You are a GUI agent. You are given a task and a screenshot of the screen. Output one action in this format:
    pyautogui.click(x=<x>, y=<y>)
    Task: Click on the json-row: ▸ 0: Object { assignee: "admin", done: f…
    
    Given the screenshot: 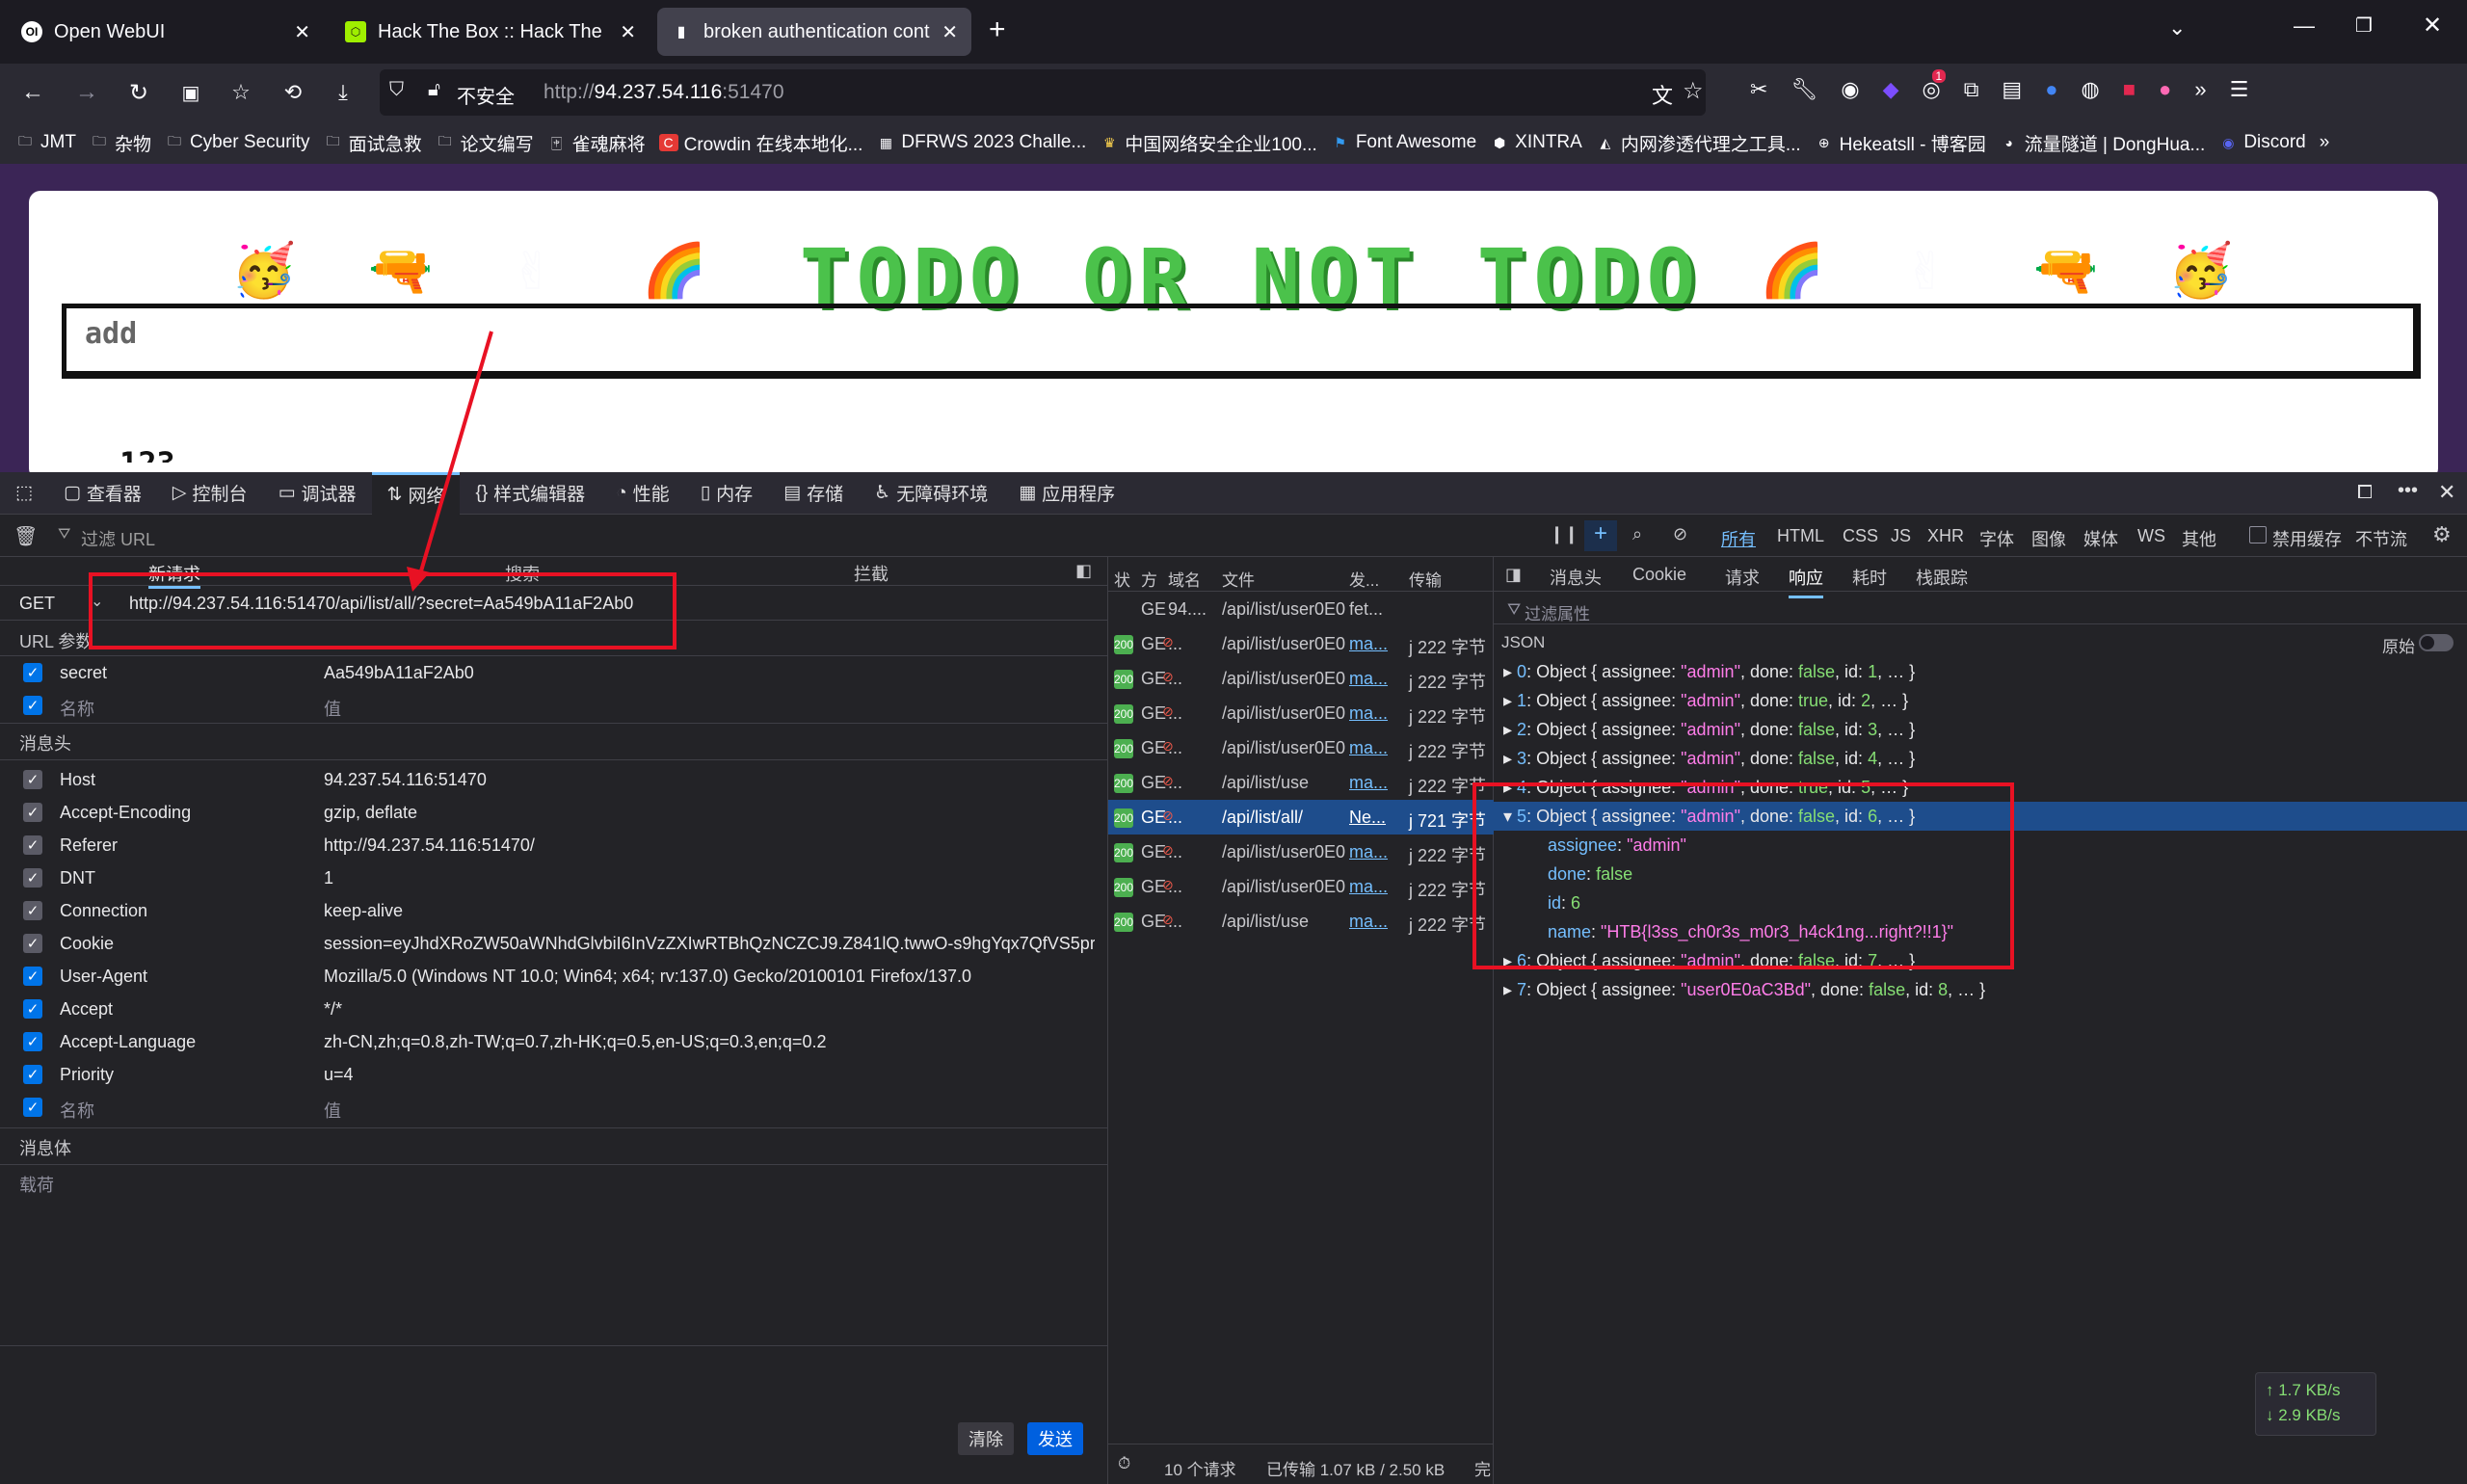 What is the action you would take?
    pyautogui.click(x=1980, y=671)
    